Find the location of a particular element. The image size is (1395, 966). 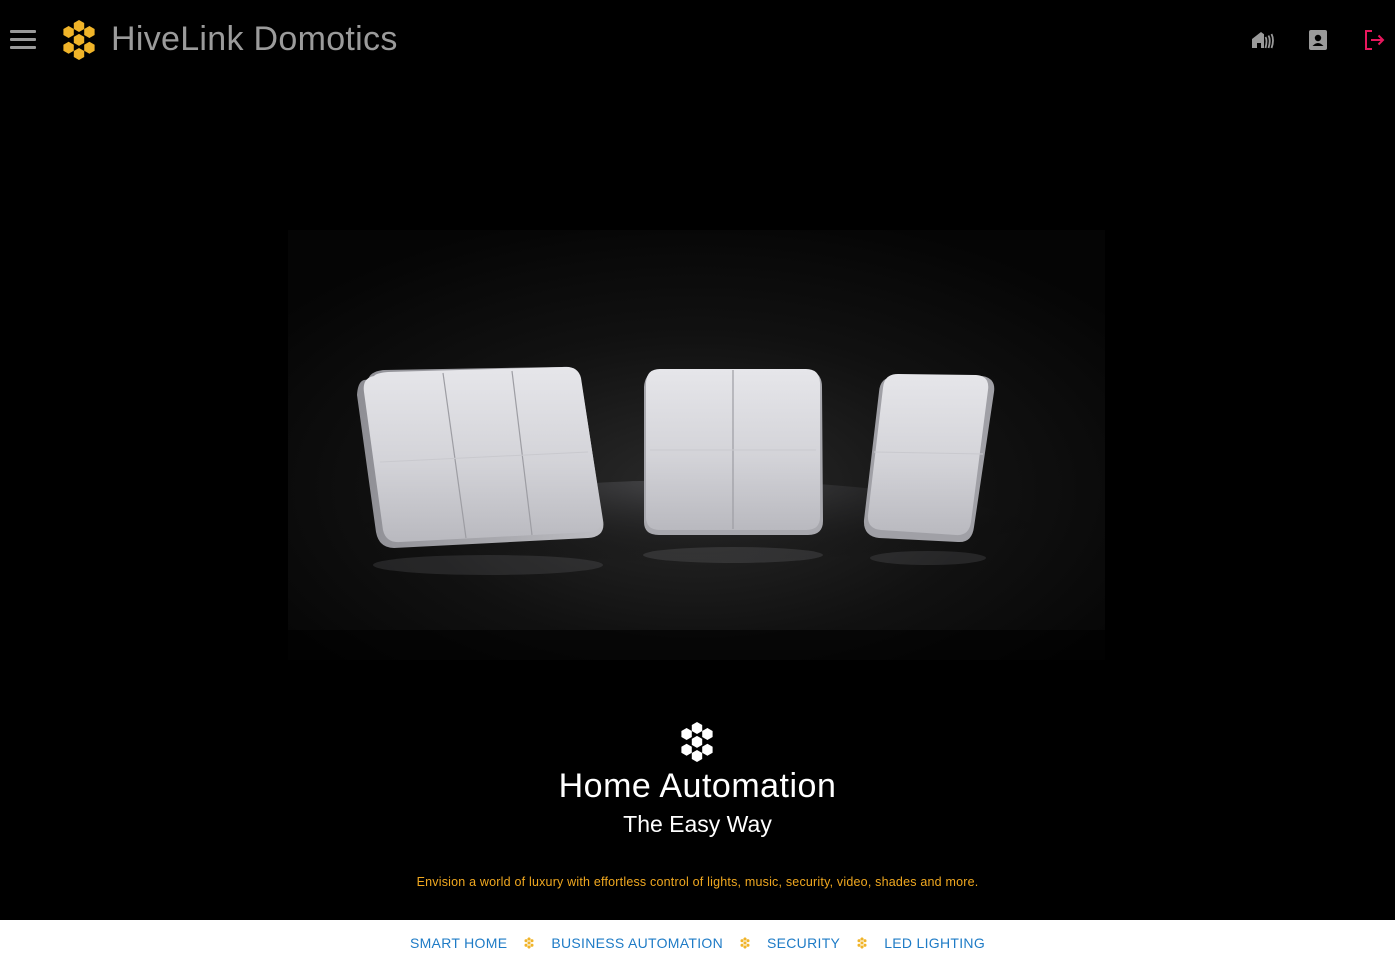

nav-link-led-lighting: LED LIGHTING is located at coordinates (934, 943).